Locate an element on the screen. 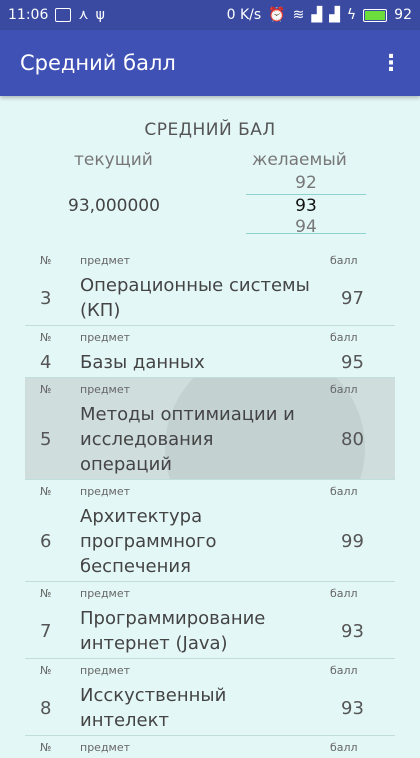 This screenshot has height=758, width=420. charging-icon: ϟ is located at coordinates (351, 15).